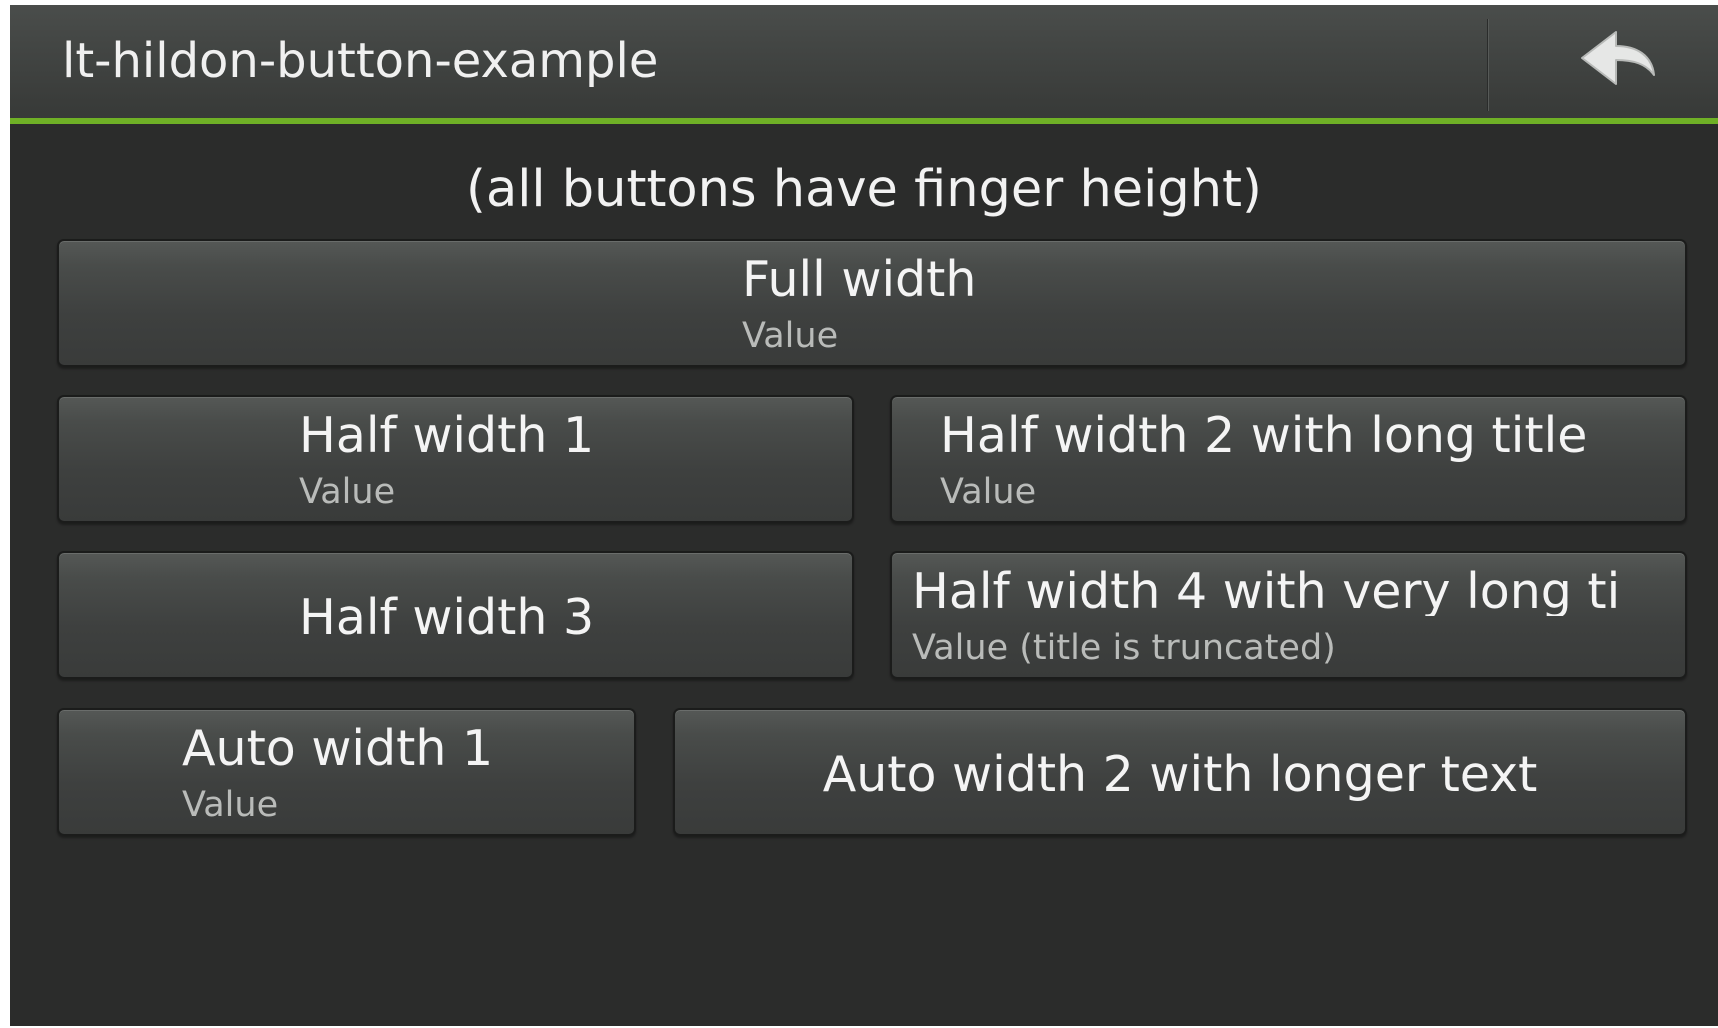  Describe the element at coordinates (1266, 591) in the screenshot. I see `button-title: Half width 4 with very long ti` at that location.